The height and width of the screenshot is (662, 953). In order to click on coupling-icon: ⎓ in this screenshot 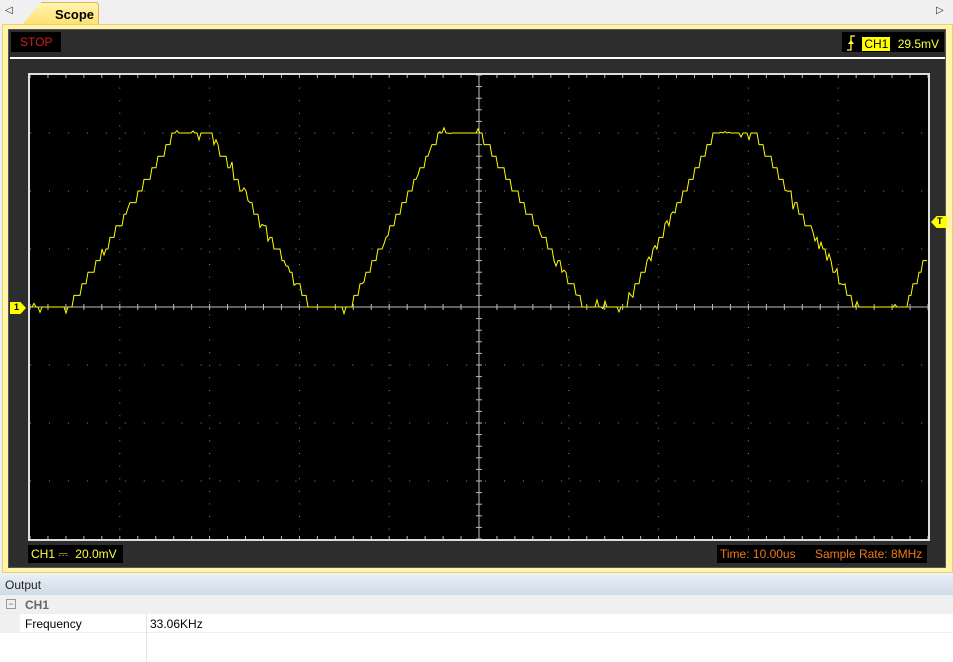, I will do `click(63, 554)`.